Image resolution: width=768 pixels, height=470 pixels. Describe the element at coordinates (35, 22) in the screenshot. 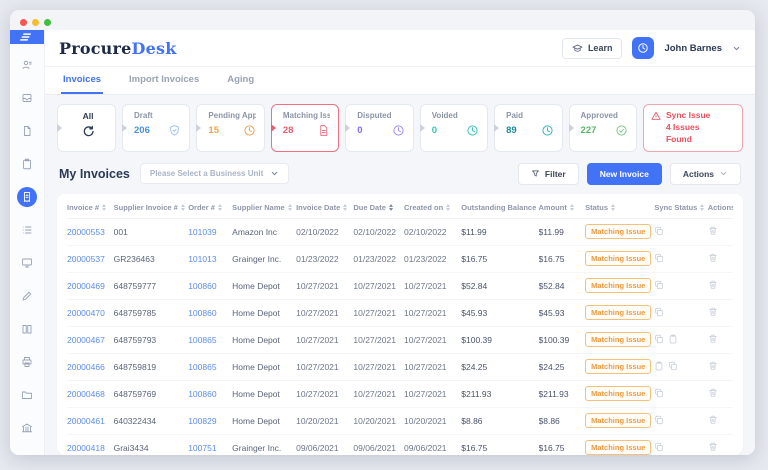

I see `minimize-button` at that location.